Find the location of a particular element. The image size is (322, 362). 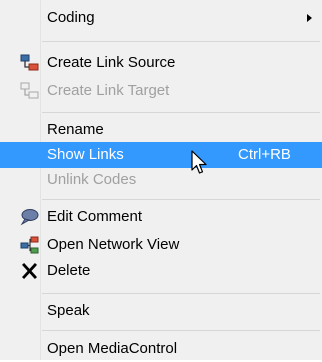

menu-item-label: Open MediaControl is located at coordinates (112, 348).